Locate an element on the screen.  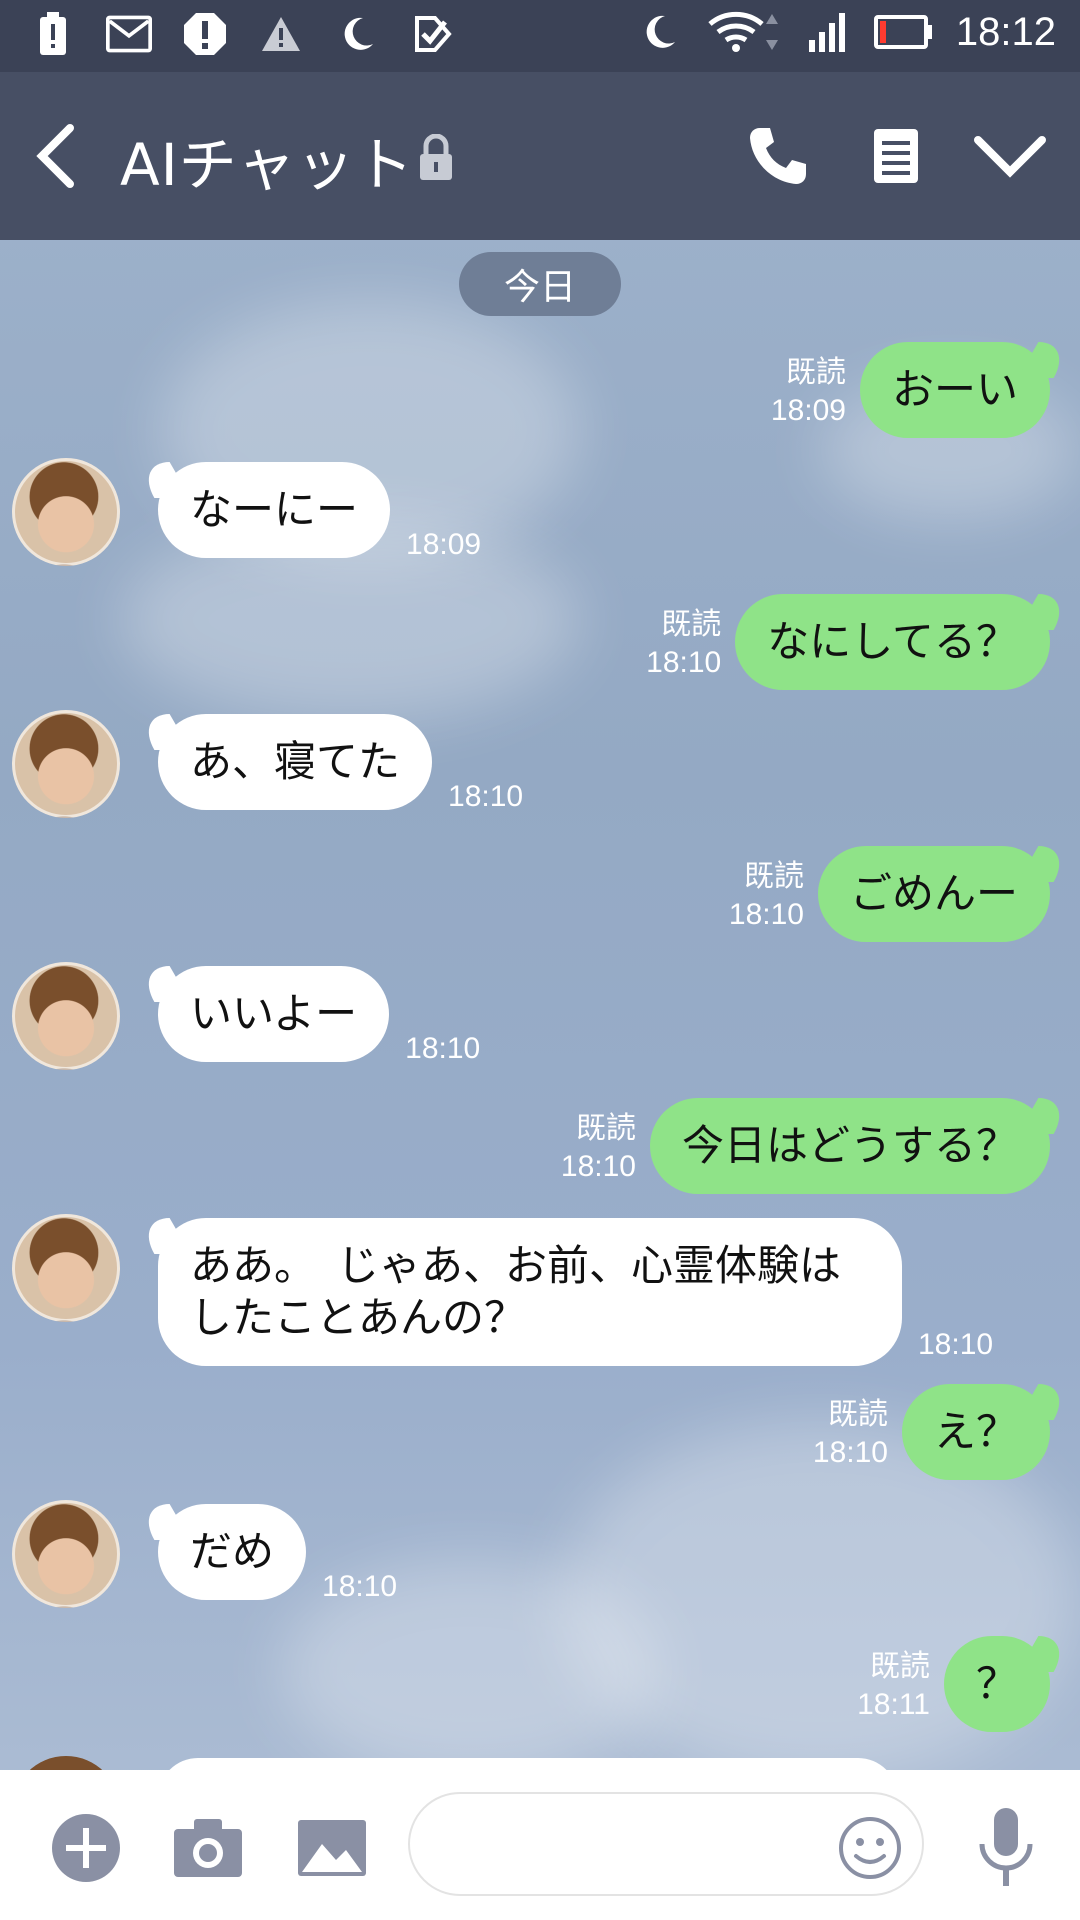
message-outgoing: 既読 18:10 え？ is located at coordinates (931, 1432).